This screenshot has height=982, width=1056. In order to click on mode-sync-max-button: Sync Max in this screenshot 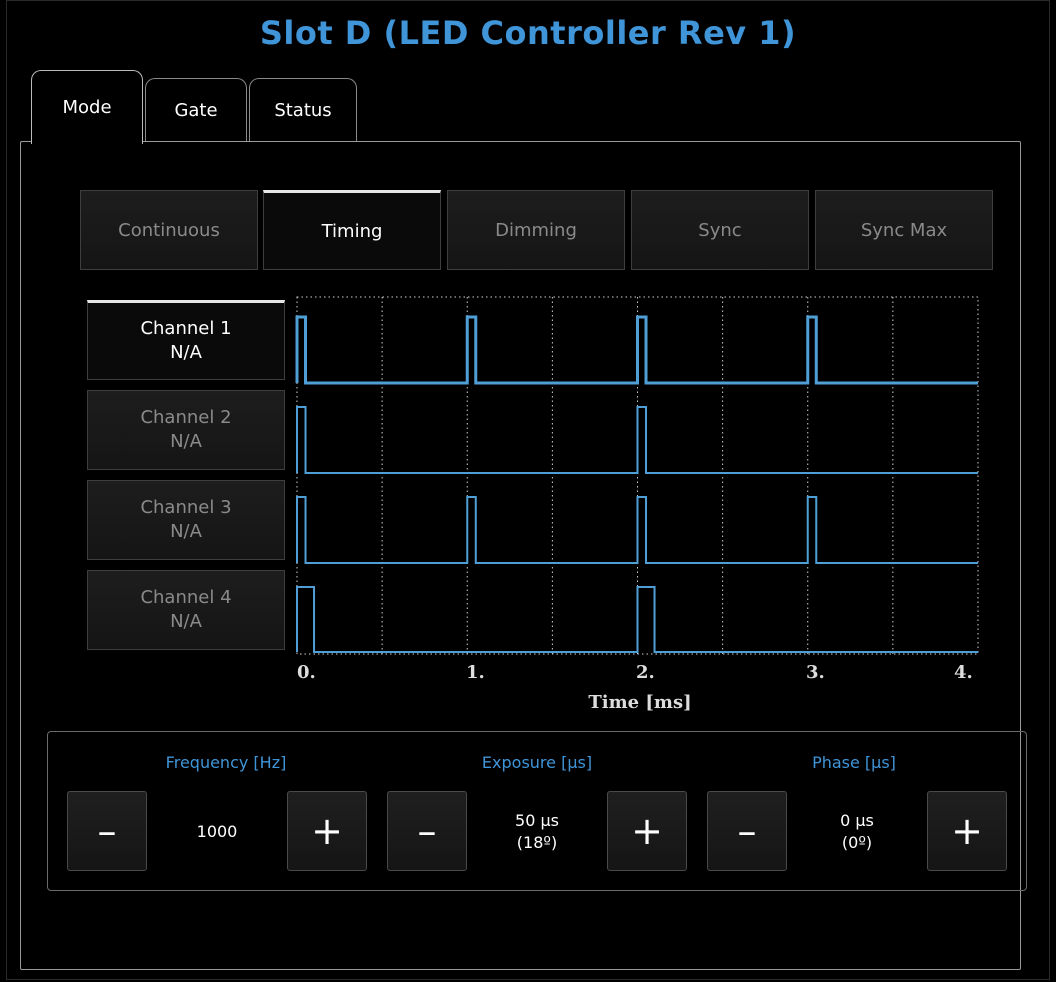, I will do `click(904, 230)`.